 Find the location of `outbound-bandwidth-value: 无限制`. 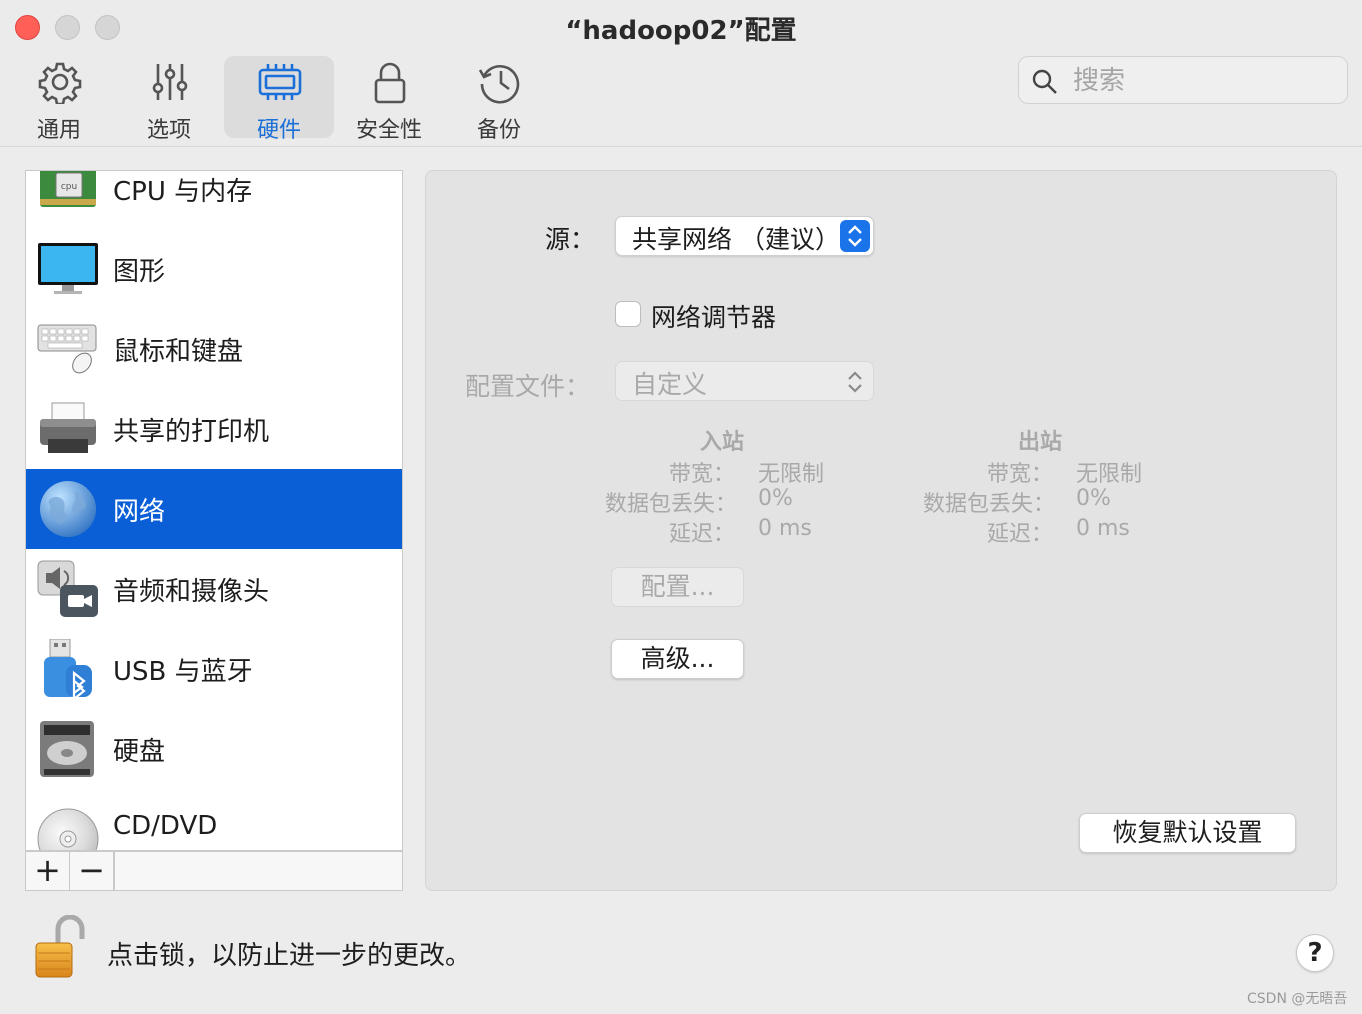

outbound-bandwidth-value: 无限制 is located at coordinates (1109, 474).